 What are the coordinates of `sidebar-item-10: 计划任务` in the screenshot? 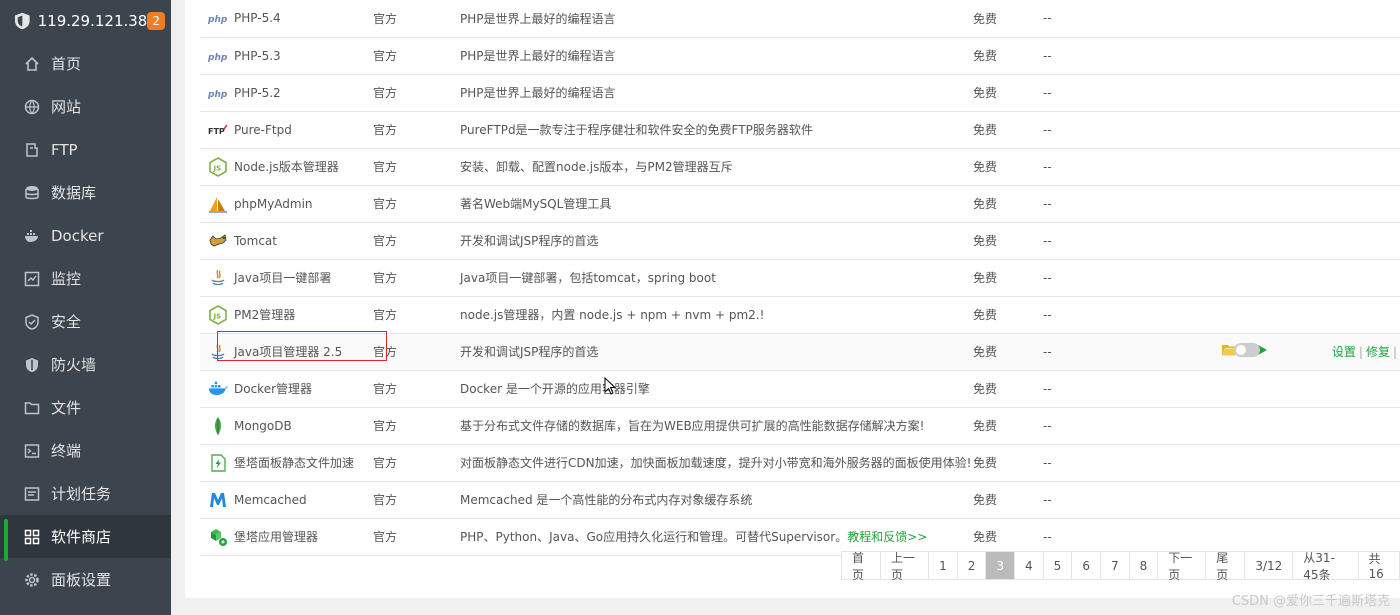 It's located at (85, 493).